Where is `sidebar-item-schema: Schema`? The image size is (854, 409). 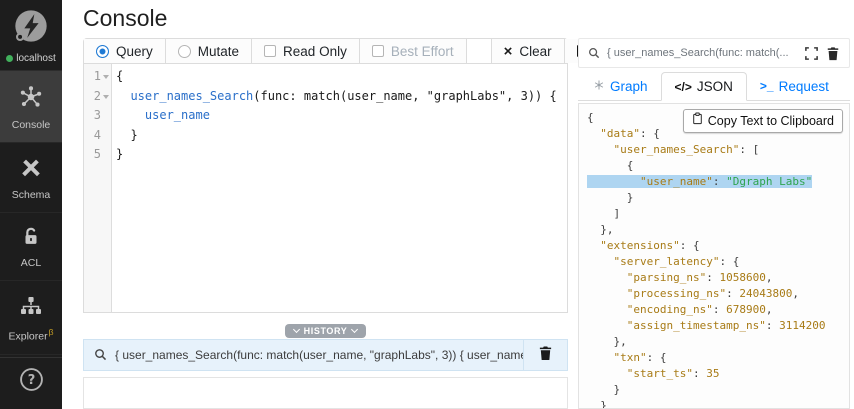
sidebar-item-schema: Schema is located at coordinates (31, 178).